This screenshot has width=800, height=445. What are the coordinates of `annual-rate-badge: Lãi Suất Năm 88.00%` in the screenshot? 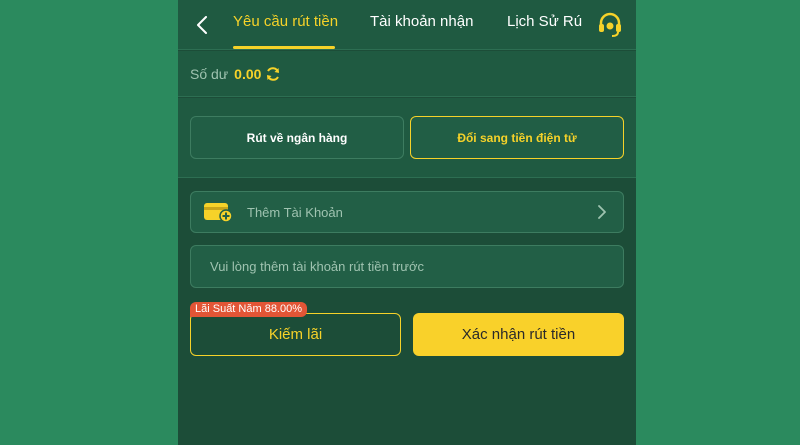 It's located at (249, 309).